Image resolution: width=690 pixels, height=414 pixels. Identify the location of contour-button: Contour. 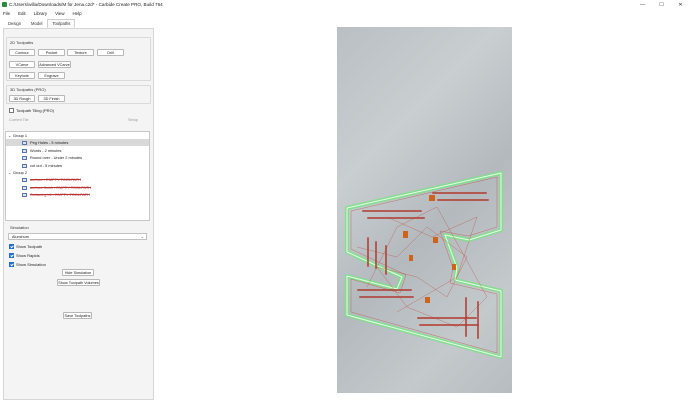
(22, 52).